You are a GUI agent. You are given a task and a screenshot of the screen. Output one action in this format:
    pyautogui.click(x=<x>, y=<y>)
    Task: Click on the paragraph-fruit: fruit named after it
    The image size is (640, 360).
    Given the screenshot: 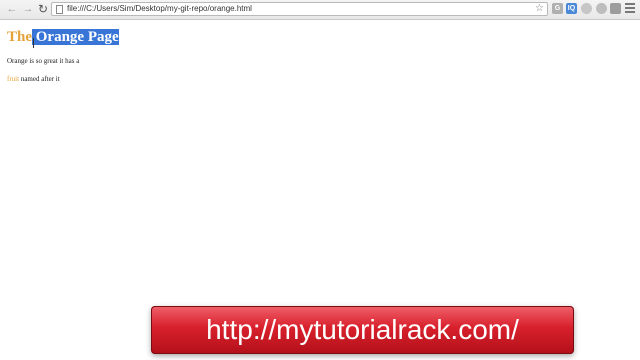 What is the action you would take?
    pyautogui.click(x=33, y=79)
    